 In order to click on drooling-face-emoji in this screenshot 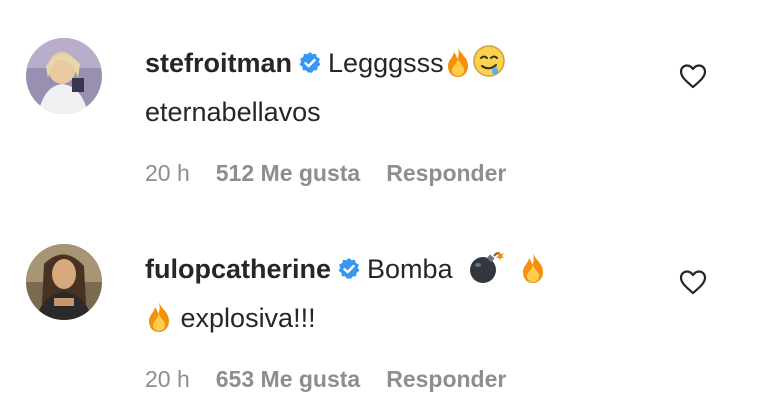, I will do `click(489, 67)`.